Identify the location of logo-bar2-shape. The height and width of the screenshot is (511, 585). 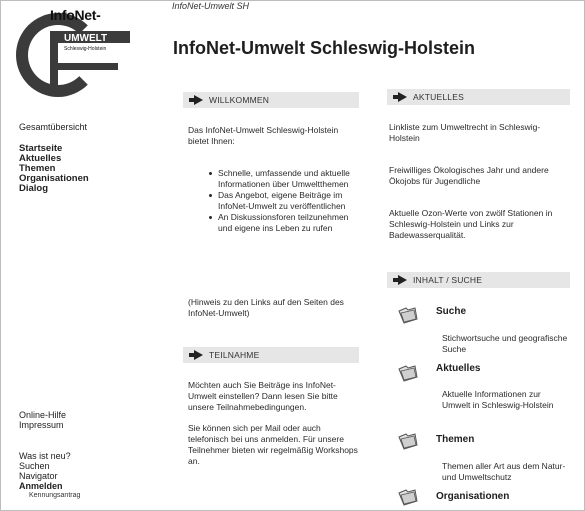
(88, 66).